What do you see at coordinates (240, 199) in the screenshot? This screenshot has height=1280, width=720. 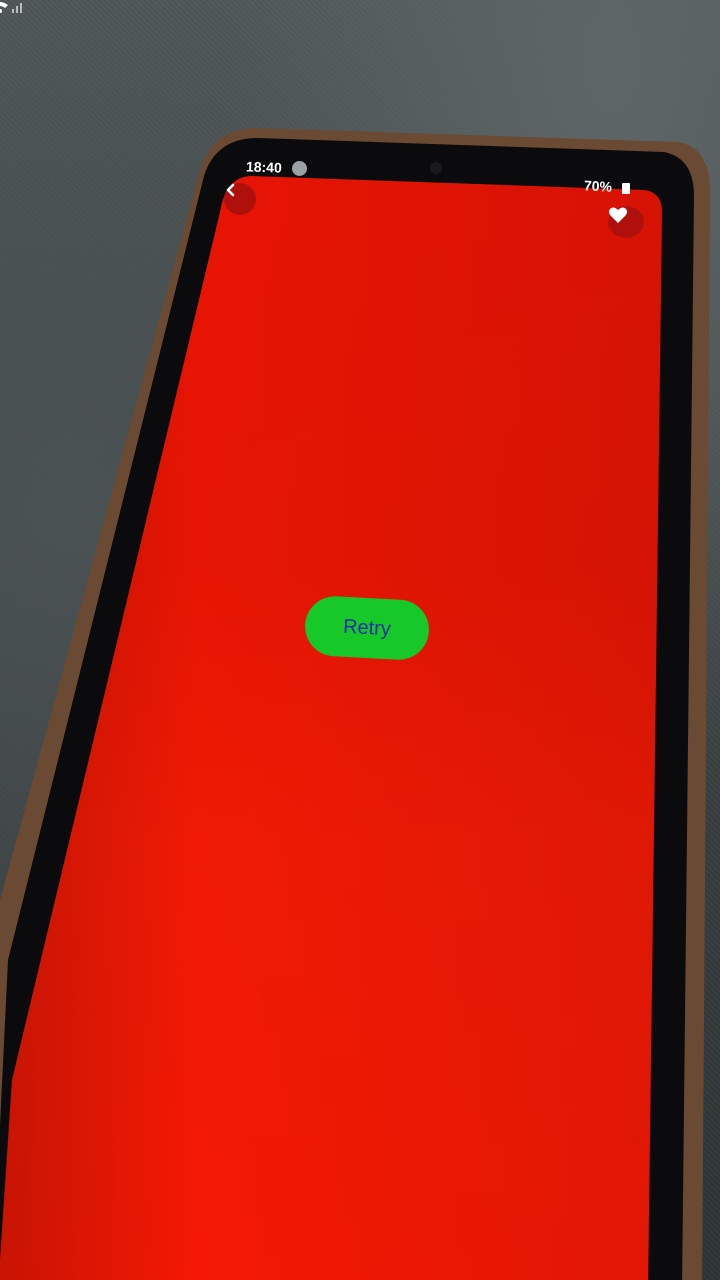 I see `back-button` at bounding box center [240, 199].